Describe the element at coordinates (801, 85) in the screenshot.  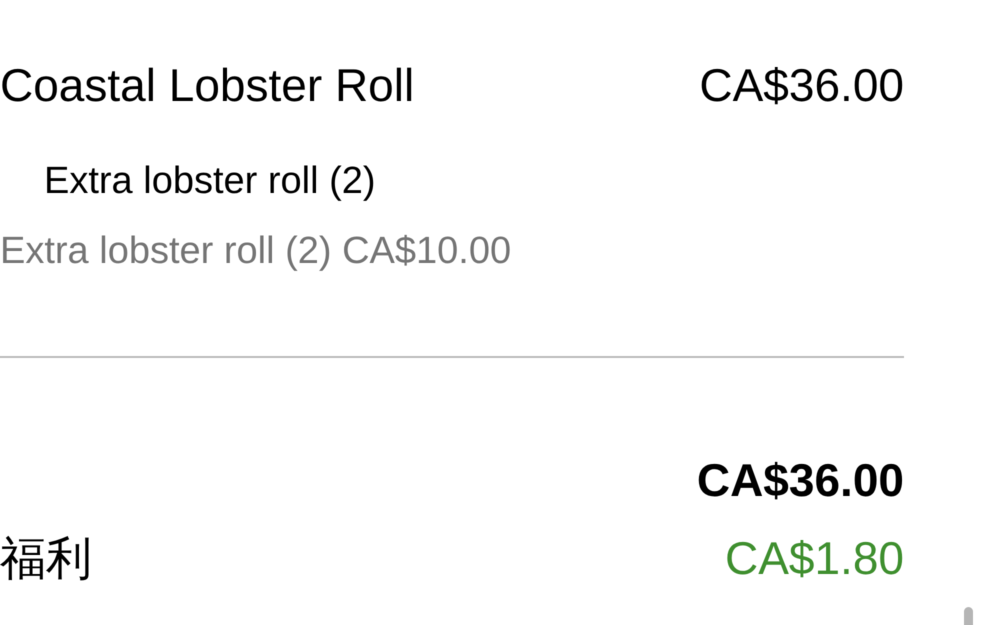
I see `item-price: CA$36.00` at that location.